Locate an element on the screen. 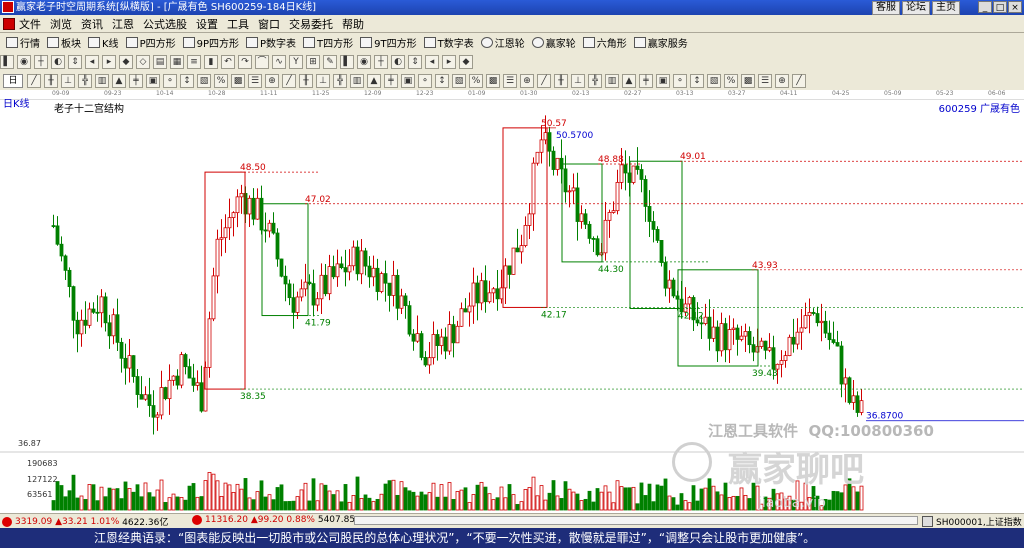 The width and height of the screenshot is (1024, 548). menu-file: 文件 is located at coordinates (30, 24).